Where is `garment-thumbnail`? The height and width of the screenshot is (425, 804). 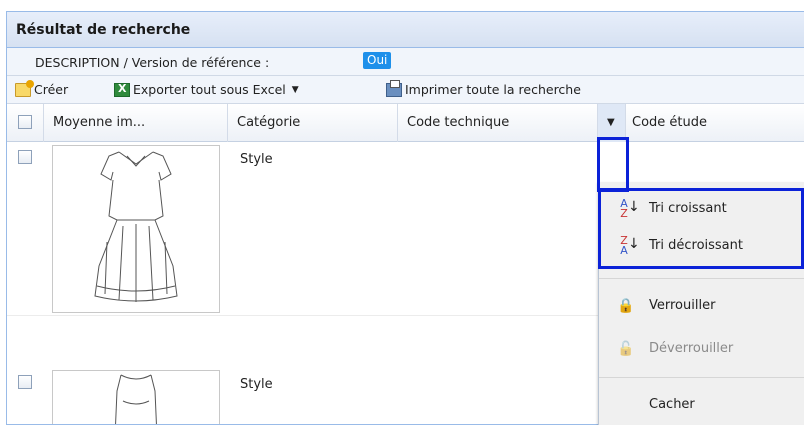
garment-thumbnail is located at coordinates (136, 397).